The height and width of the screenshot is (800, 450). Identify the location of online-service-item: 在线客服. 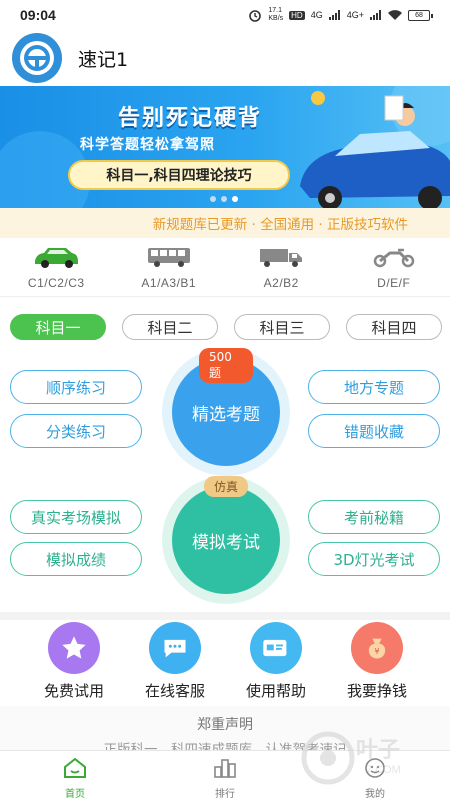
(175, 661).